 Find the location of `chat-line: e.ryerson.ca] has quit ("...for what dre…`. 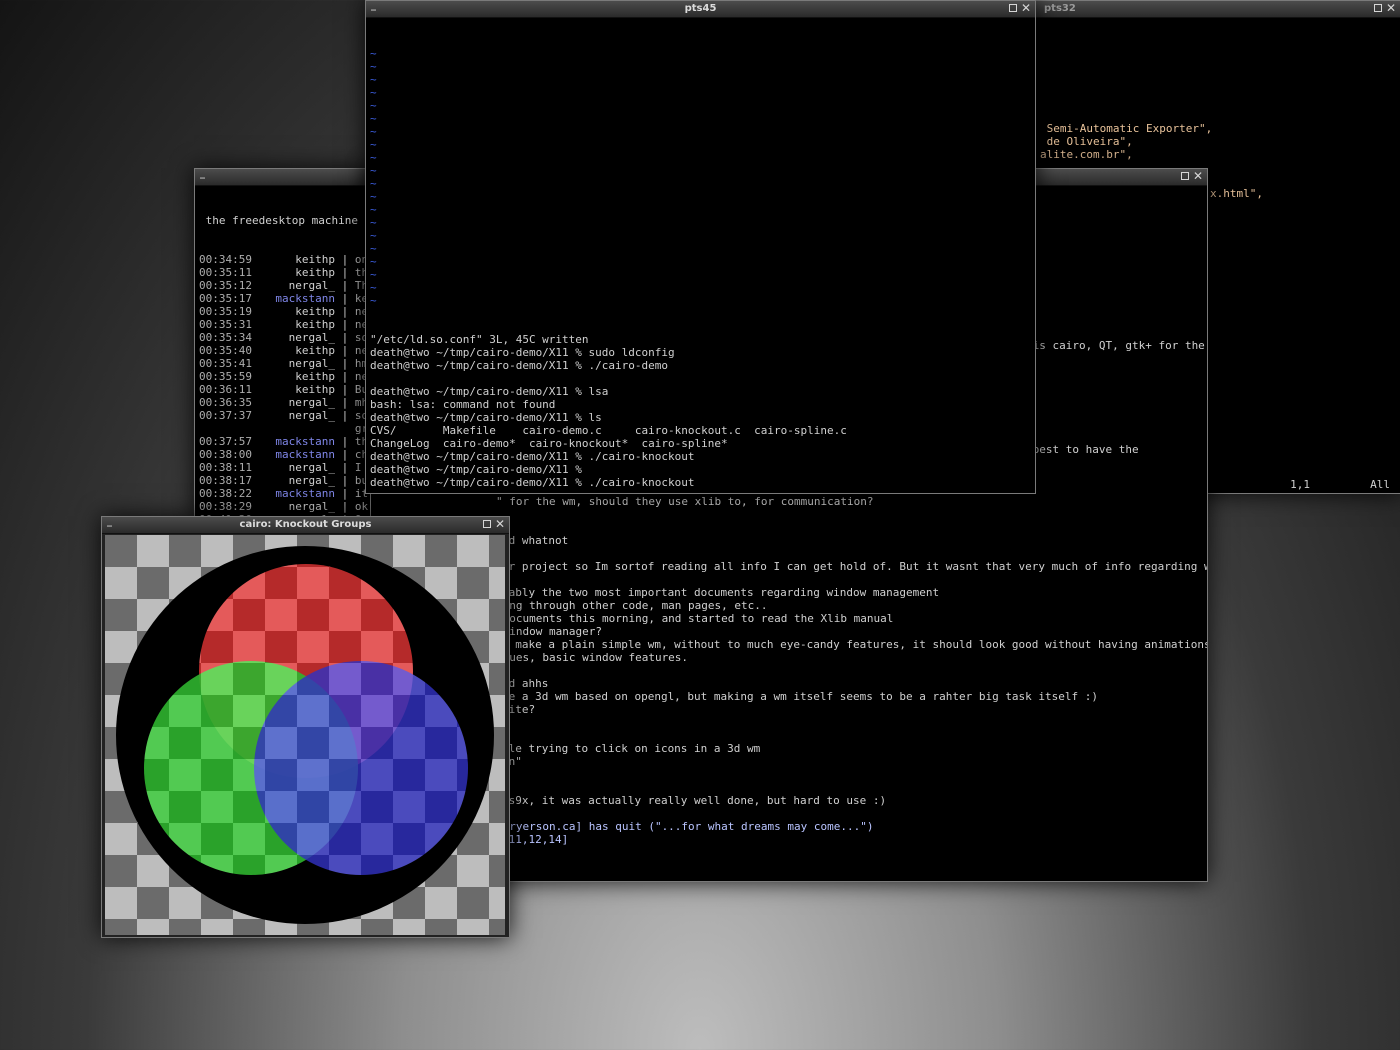

chat-line: e.ryerson.ca] has quit ("...for what dre… is located at coordinates (685, 826).